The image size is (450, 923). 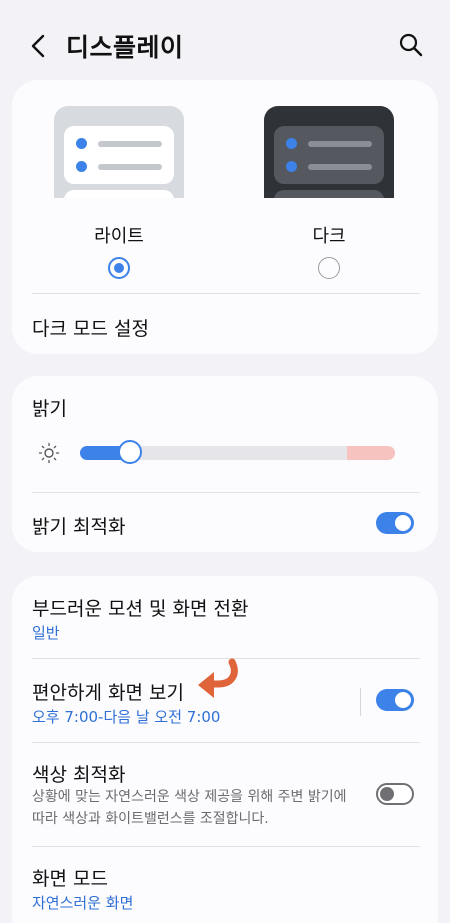 I want to click on search-button, so click(x=411, y=45).